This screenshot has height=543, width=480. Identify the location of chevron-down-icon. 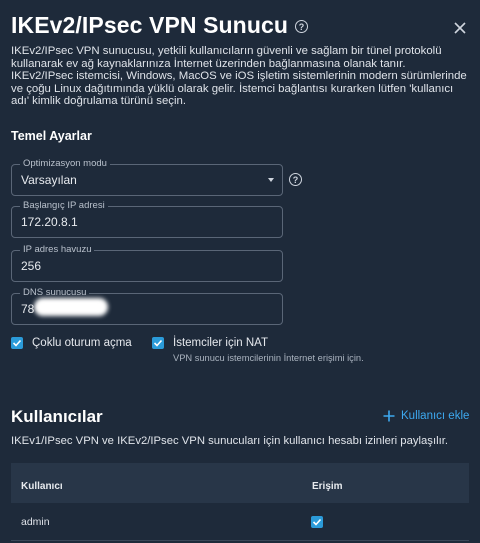
(271, 180).